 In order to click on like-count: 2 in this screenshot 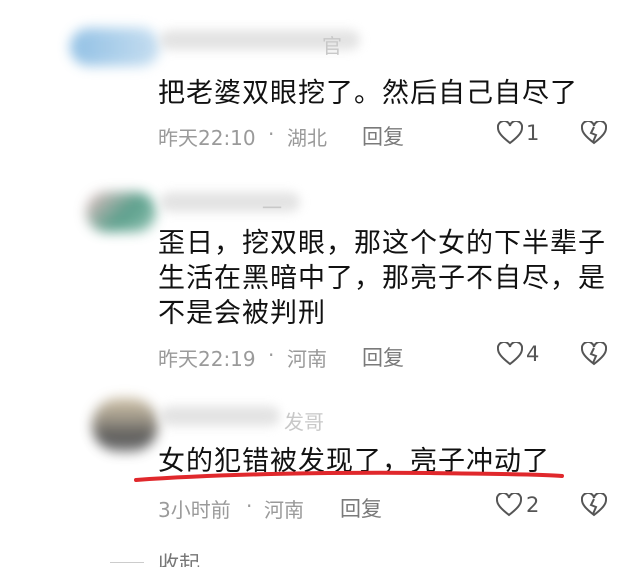, I will do `click(533, 505)`.